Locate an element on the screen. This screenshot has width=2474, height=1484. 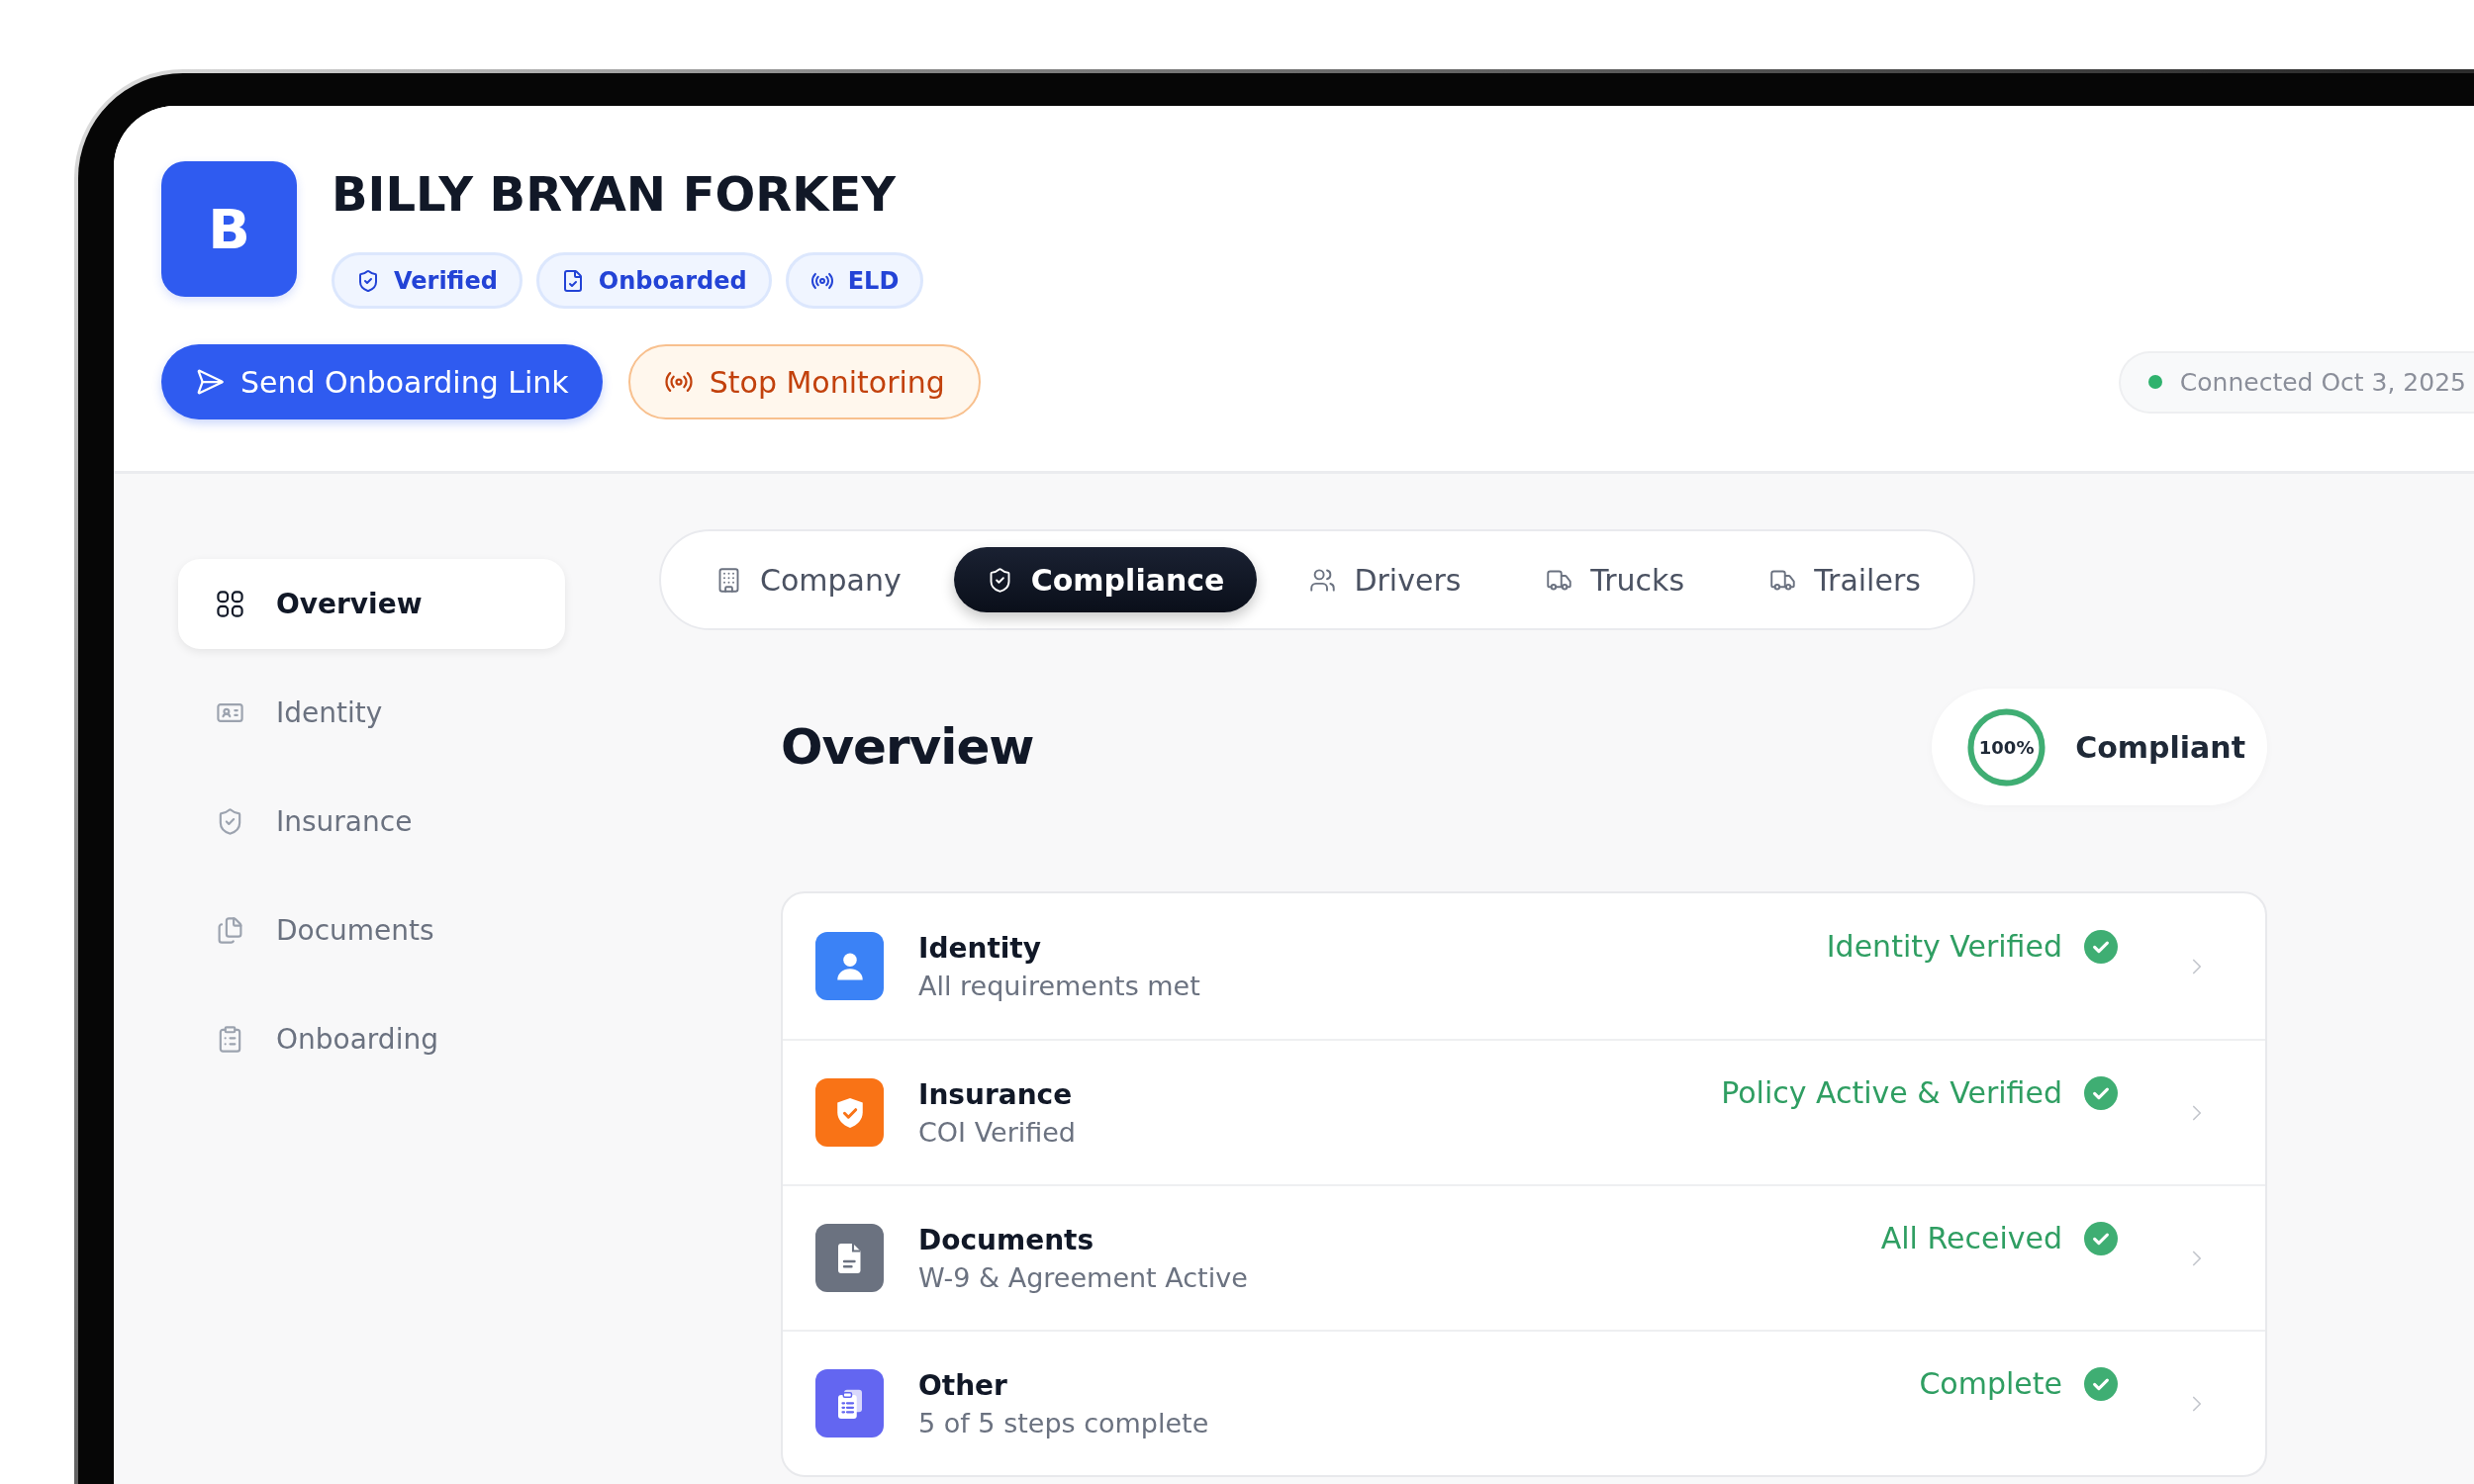
row-subtitle: COI Verified is located at coordinates (997, 1132).